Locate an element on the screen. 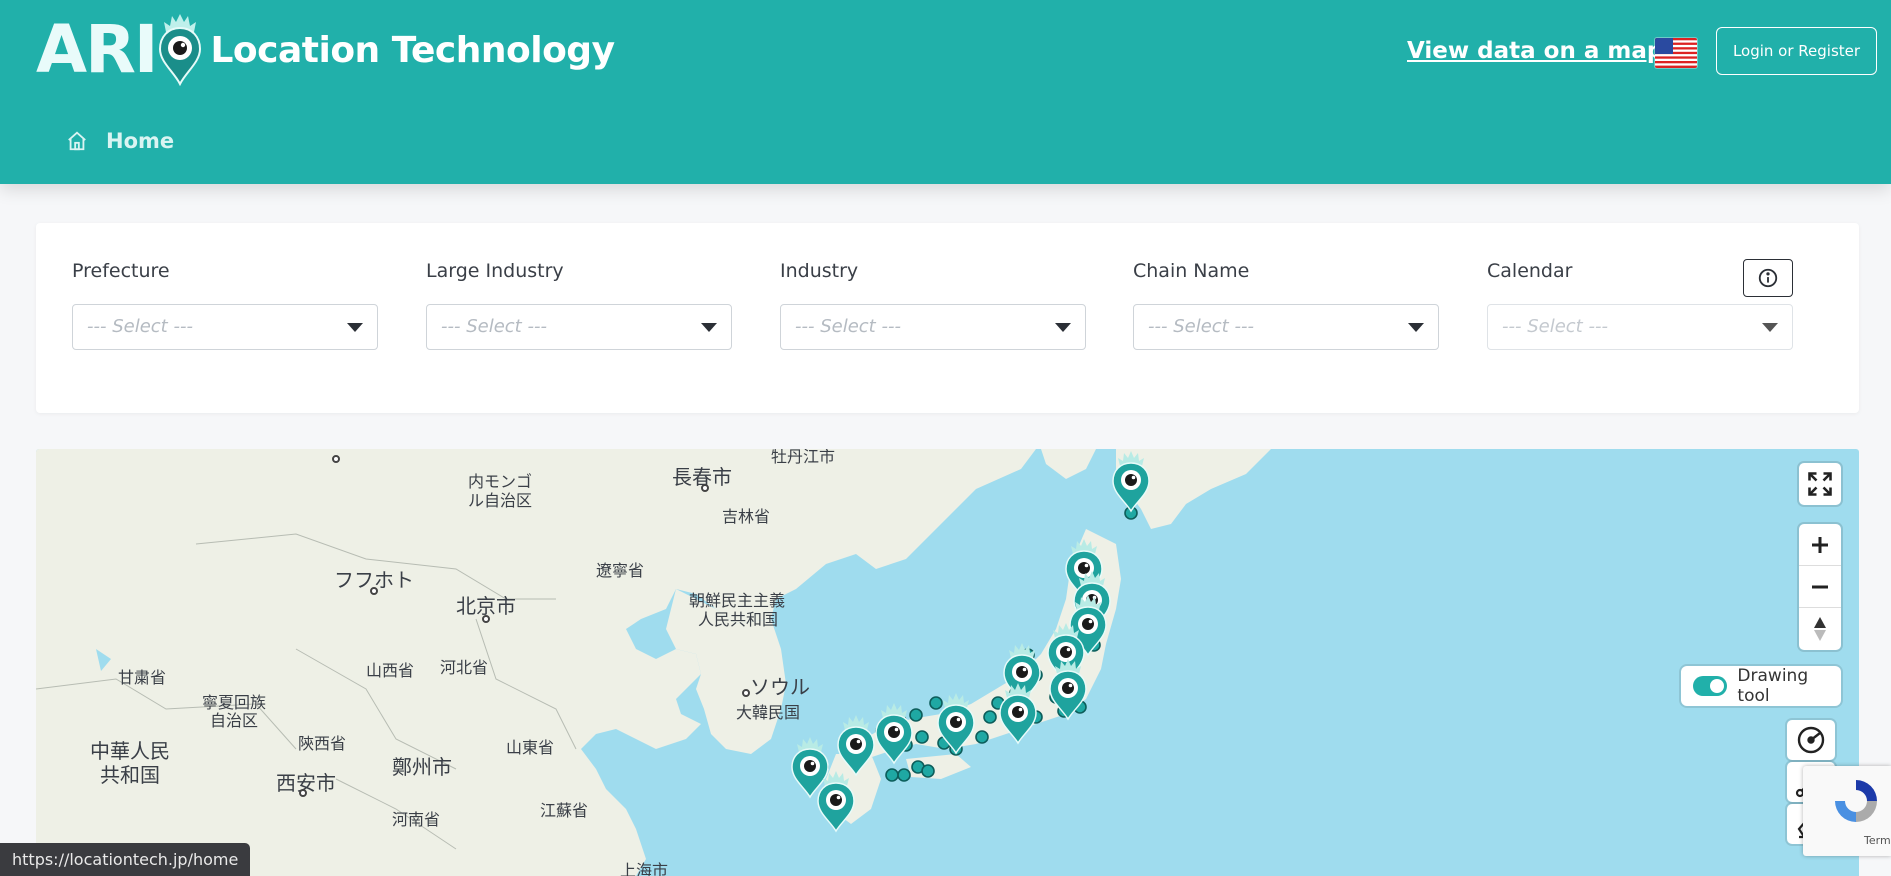 This screenshot has height=876, width=1891. circle-draw-icon is located at coordinates (1811, 740).